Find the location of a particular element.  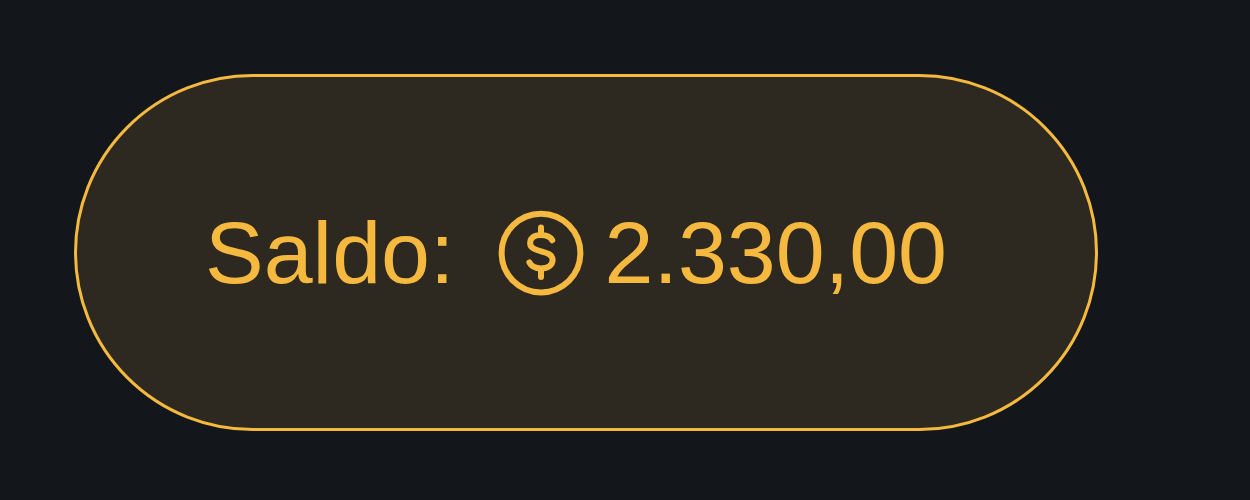

balance-label: Saldo: is located at coordinates (329, 252).